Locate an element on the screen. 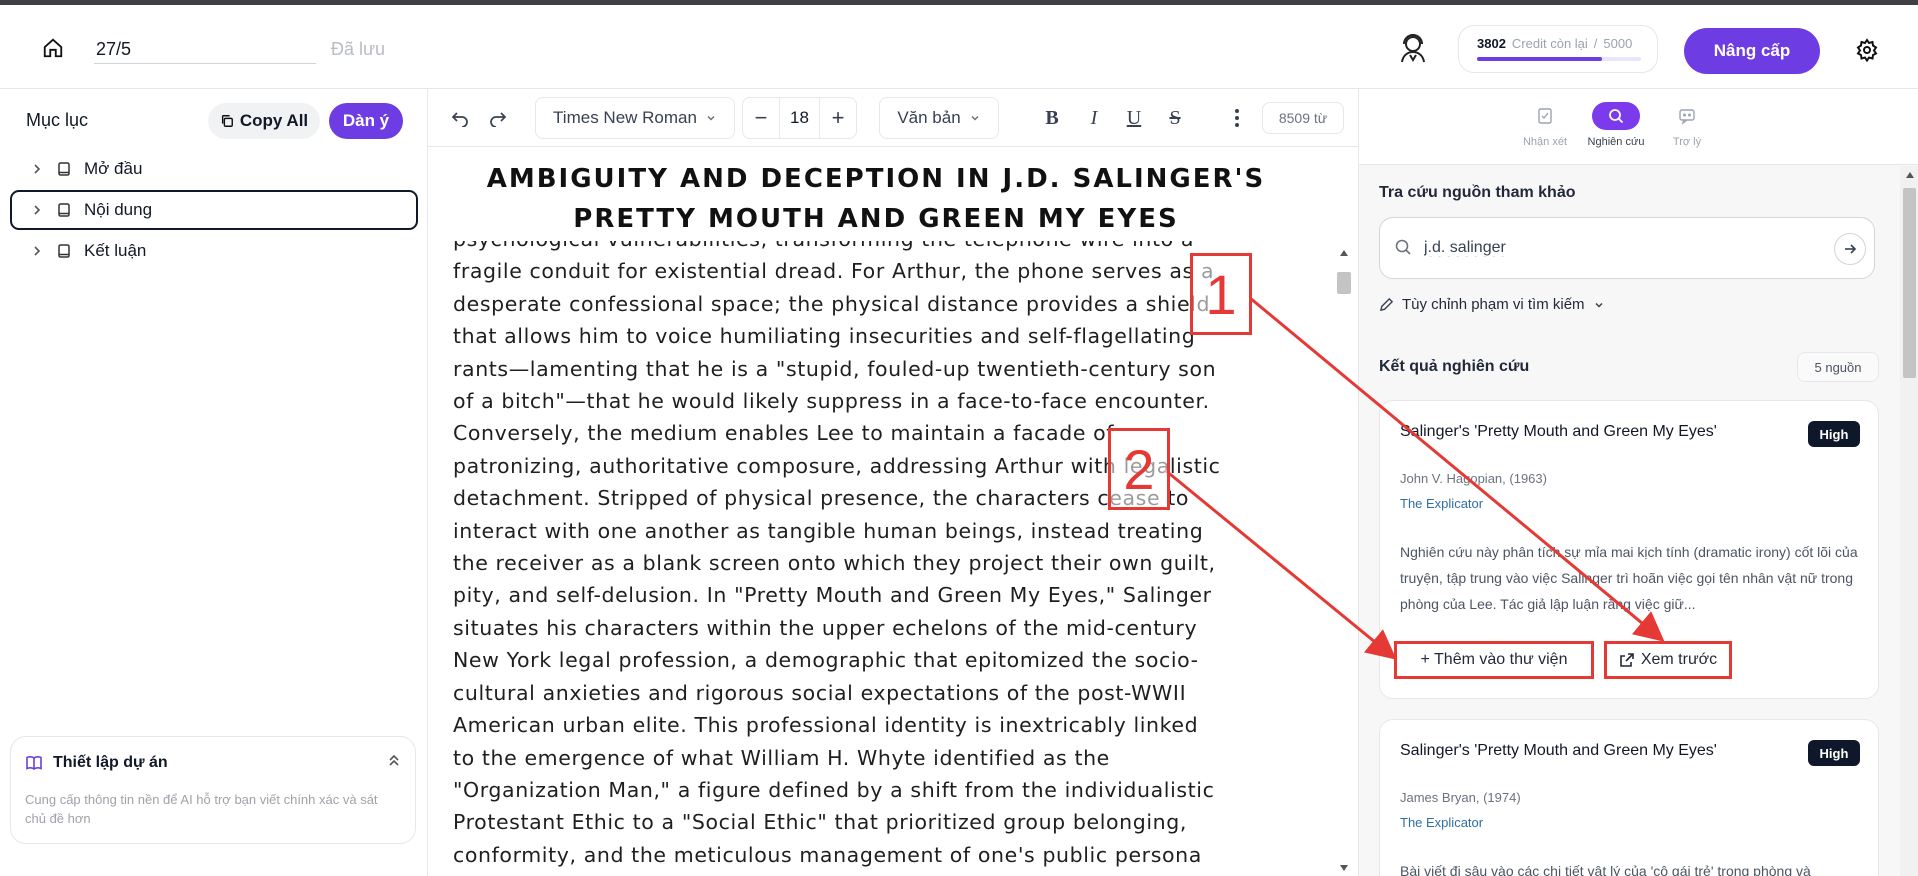 The height and width of the screenshot is (876, 1918). outline-button: Dàn ý is located at coordinates (366, 121).